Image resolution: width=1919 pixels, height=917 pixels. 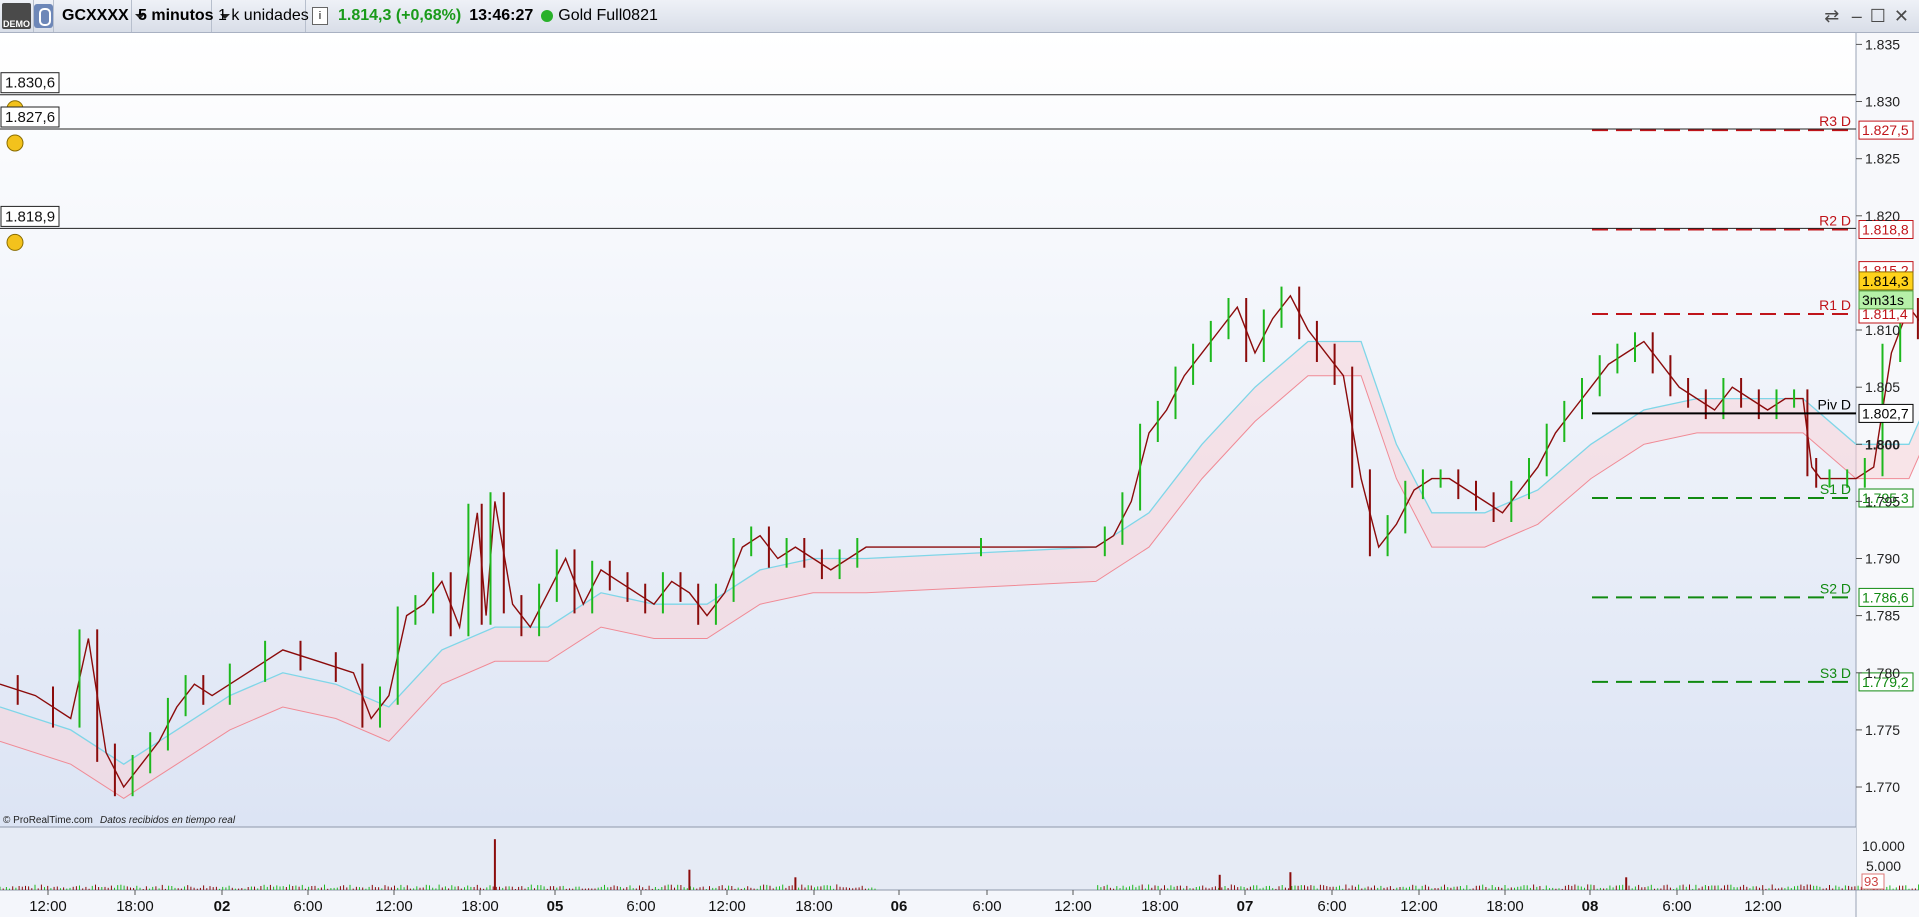 What do you see at coordinates (1883, 300) in the screenshot?
I see `countdown-value: 3m31s` at bounding box center [1883, 300].